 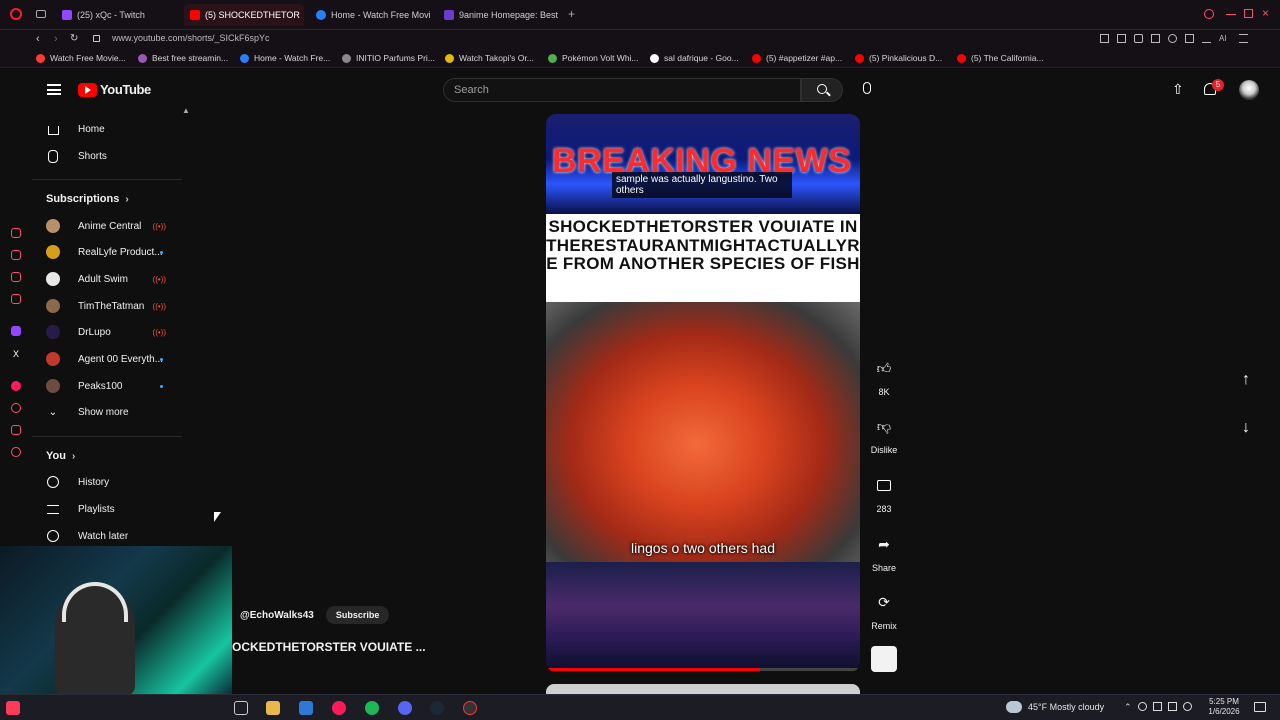 What do you see at coordinates (1128, 708) in the screenshot?
I see `chevron-up-icon: ⌃` at bounding box center [1128, 708].